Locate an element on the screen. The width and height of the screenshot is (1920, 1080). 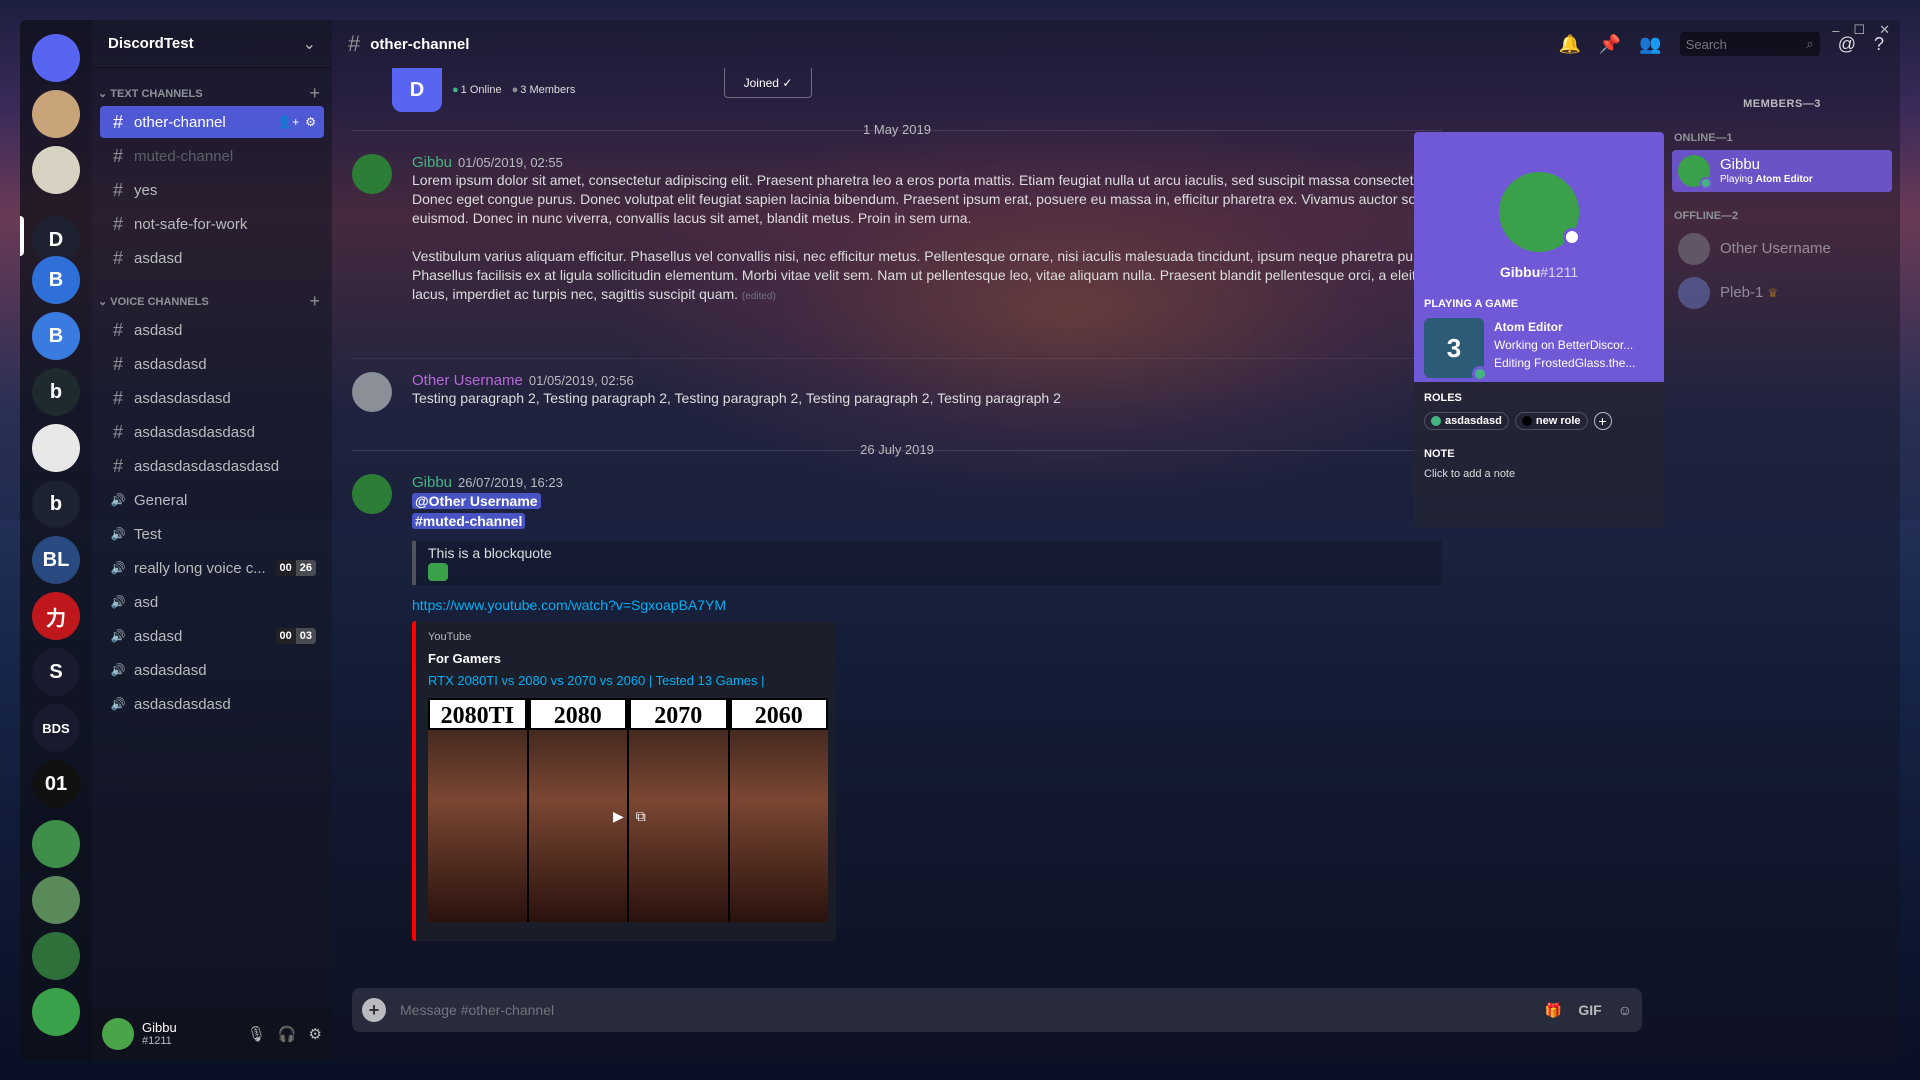
voice-channel-item: # asdasdasd is located at coordinates (212, 364).